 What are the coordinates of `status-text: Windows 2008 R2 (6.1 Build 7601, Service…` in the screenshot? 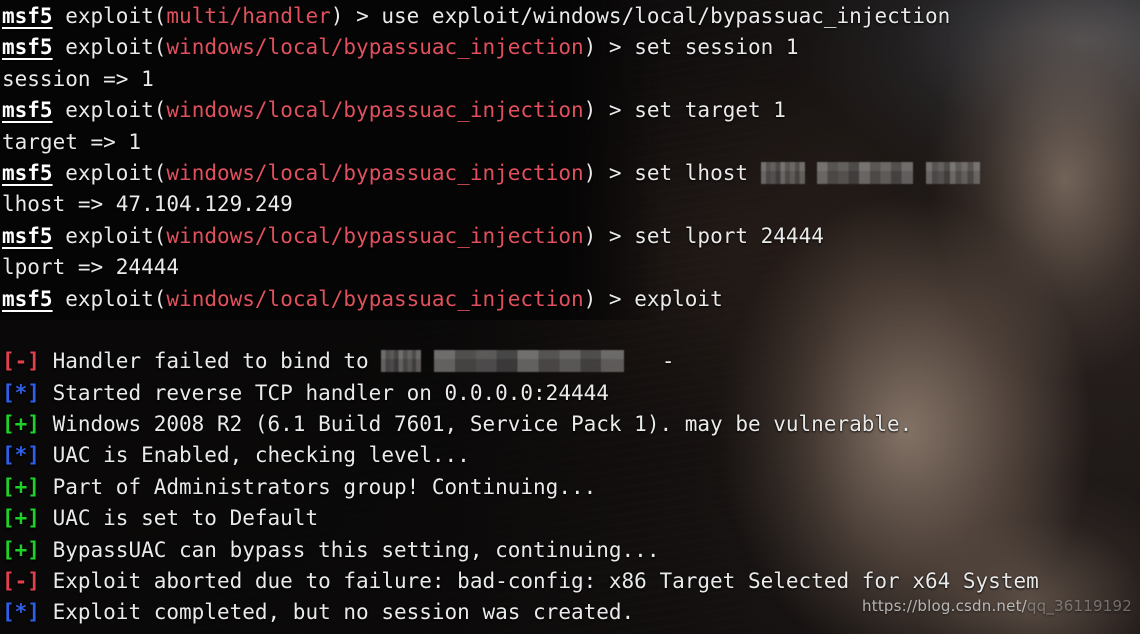 It's located at (482, 424).